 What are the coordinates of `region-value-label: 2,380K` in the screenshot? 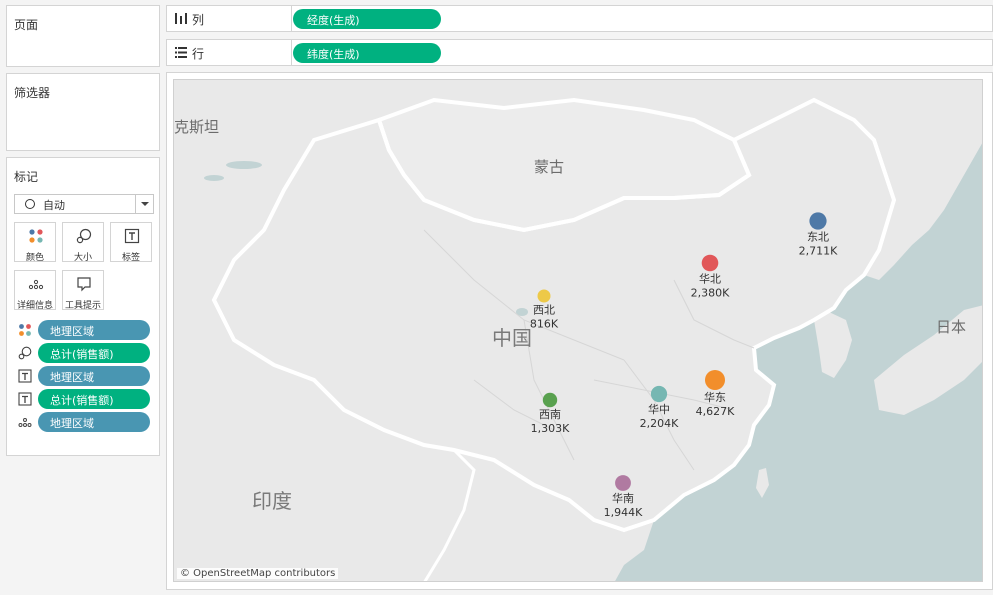 It's located at (710, 292).